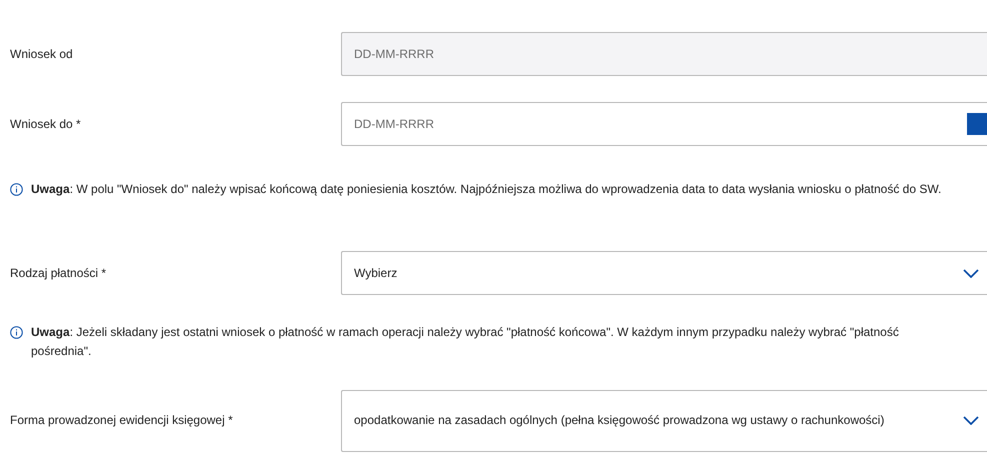  I want to click on date-field: DD-MM-RRRR, so click(664, 124).